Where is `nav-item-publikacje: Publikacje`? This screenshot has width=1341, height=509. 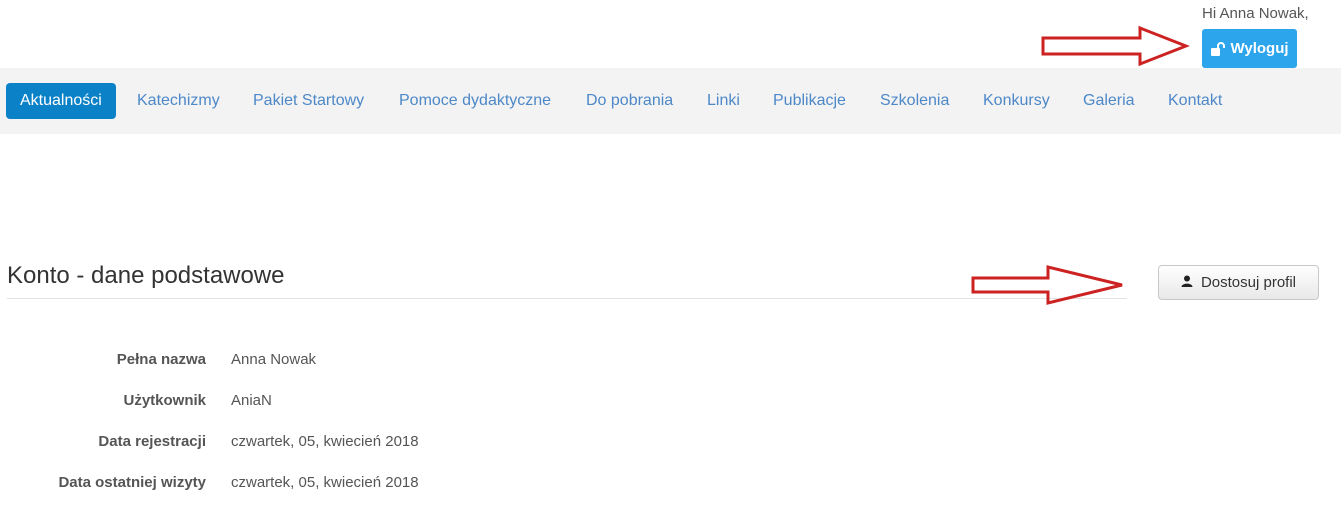
nav-item-publikacje: Publikacje is located at coordinates (809, 101).